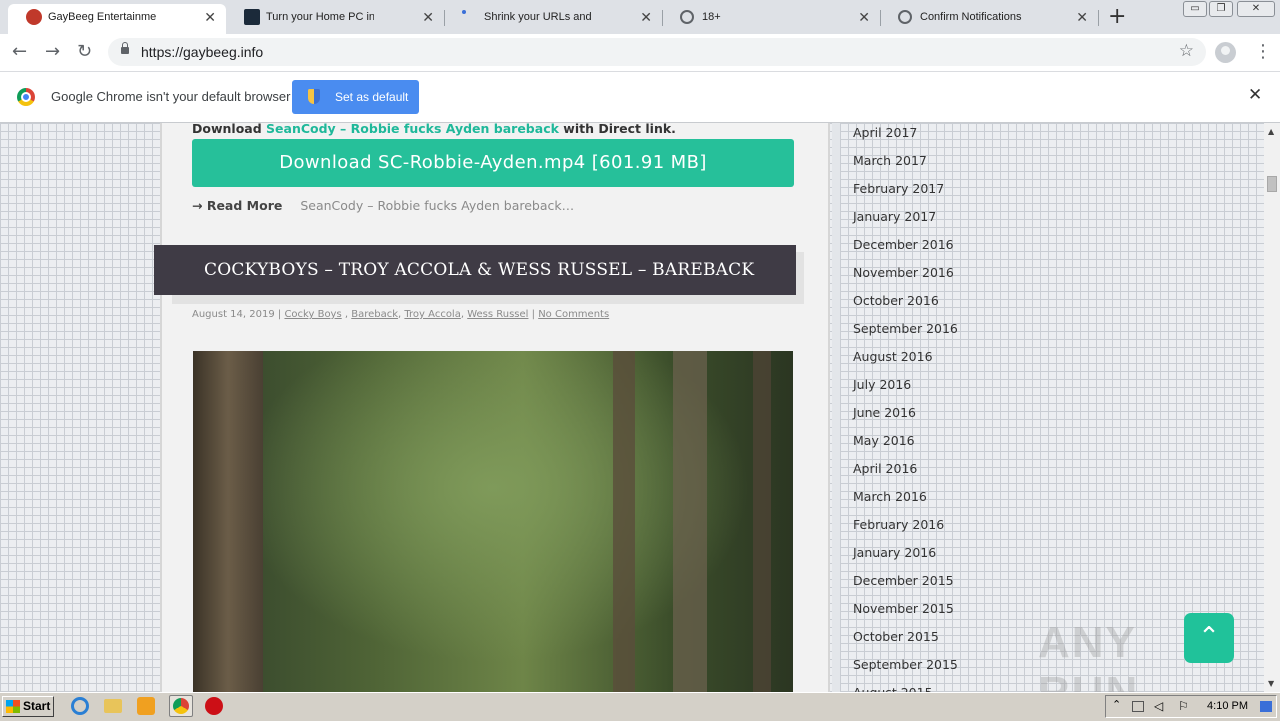 The height and width of the screenshot is (721, 1280). I want to click on address-bar: https://gaybeeg.info ☆, so click(657, 52).